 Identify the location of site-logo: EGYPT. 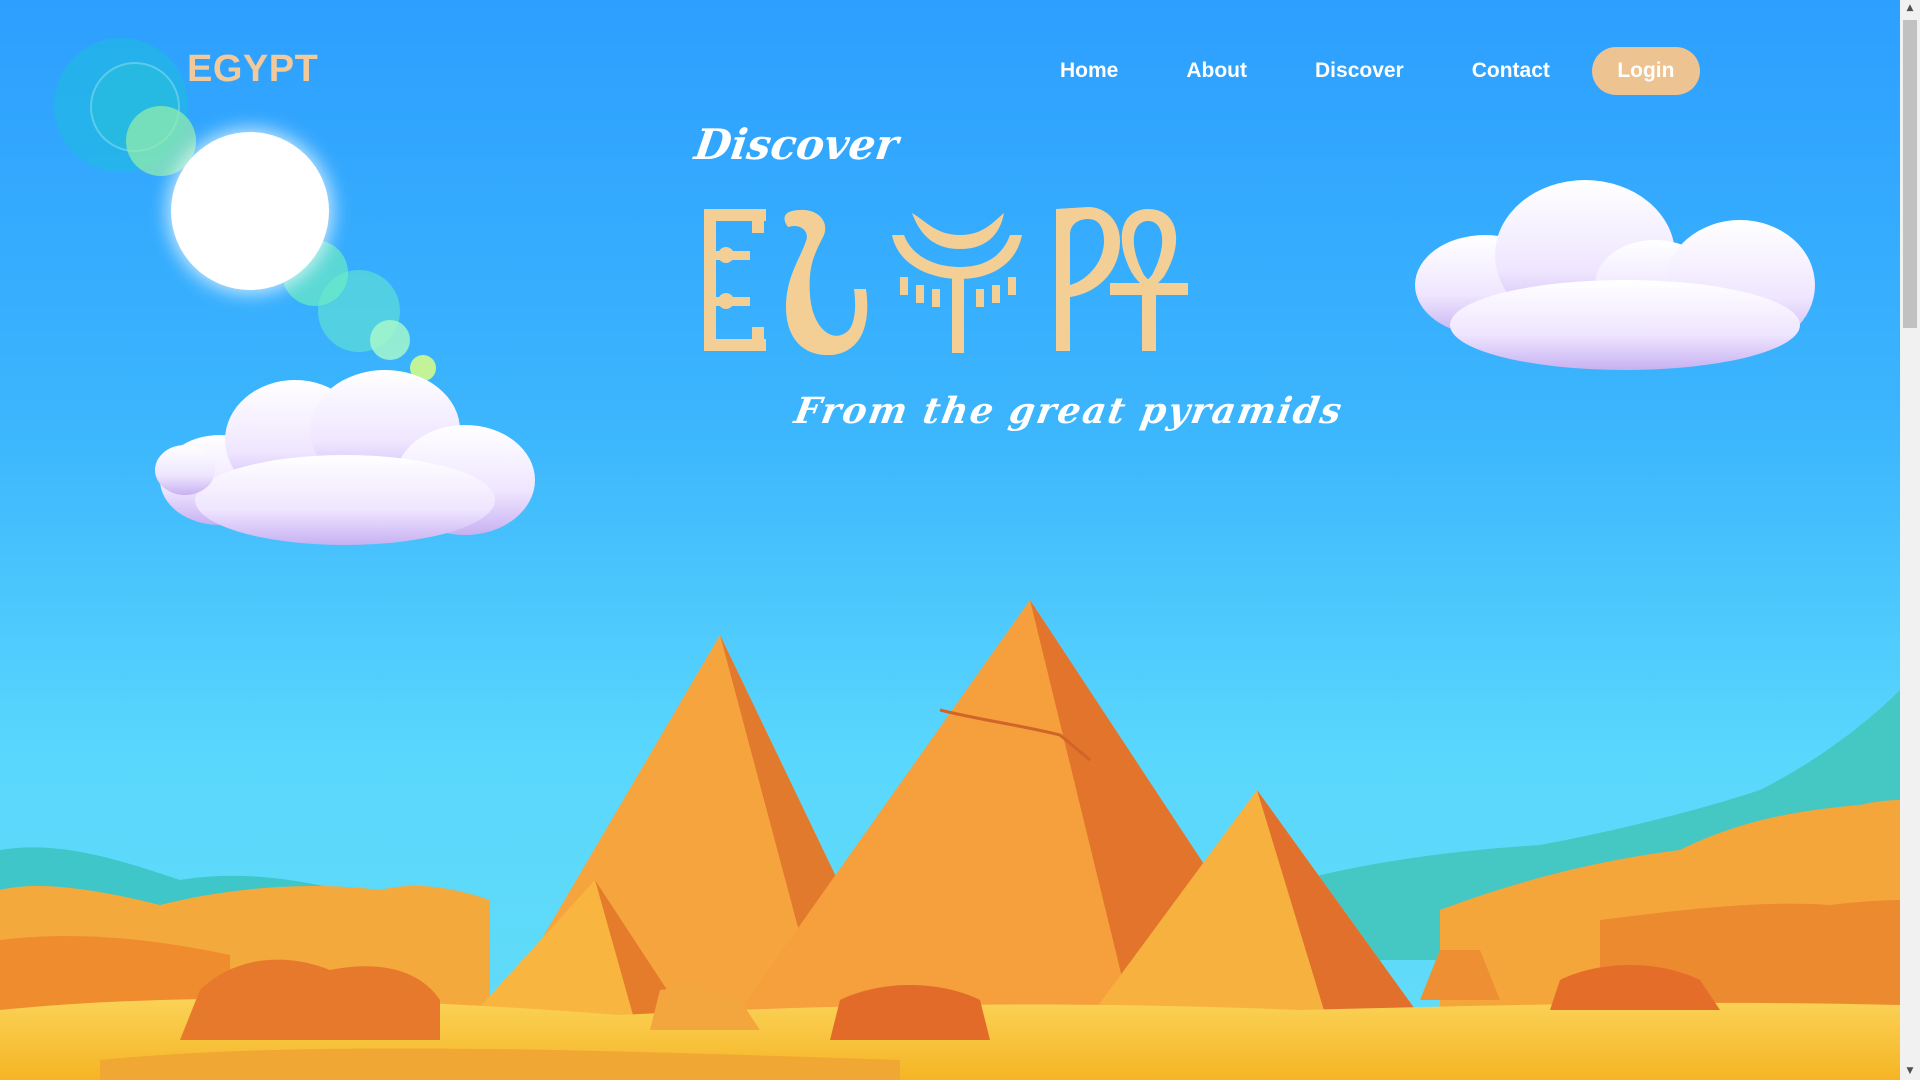
(252, 69).